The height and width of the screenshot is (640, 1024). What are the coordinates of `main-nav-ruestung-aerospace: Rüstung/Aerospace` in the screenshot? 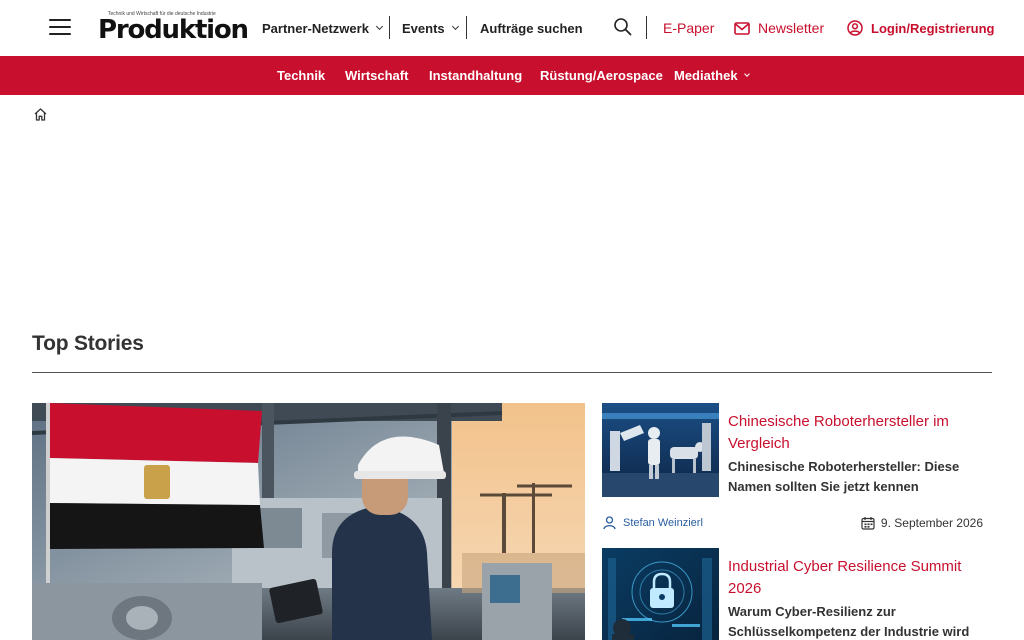 It's located at (601, 75).